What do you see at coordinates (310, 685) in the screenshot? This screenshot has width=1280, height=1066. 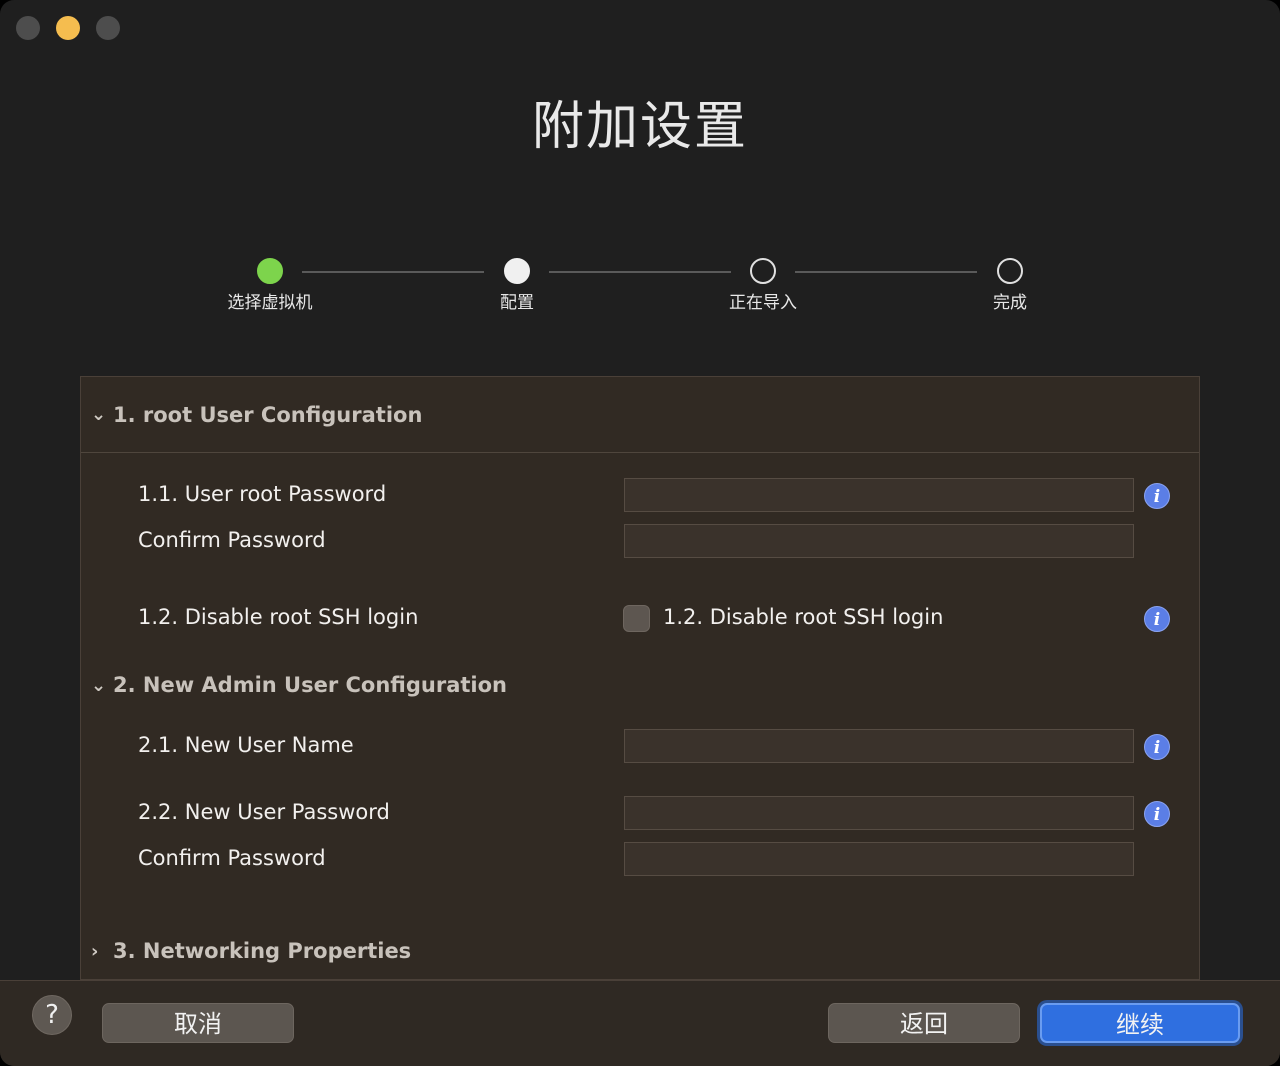 I see `section-title: 2. New Admin User Configuration` at bounding box center [310, 685].